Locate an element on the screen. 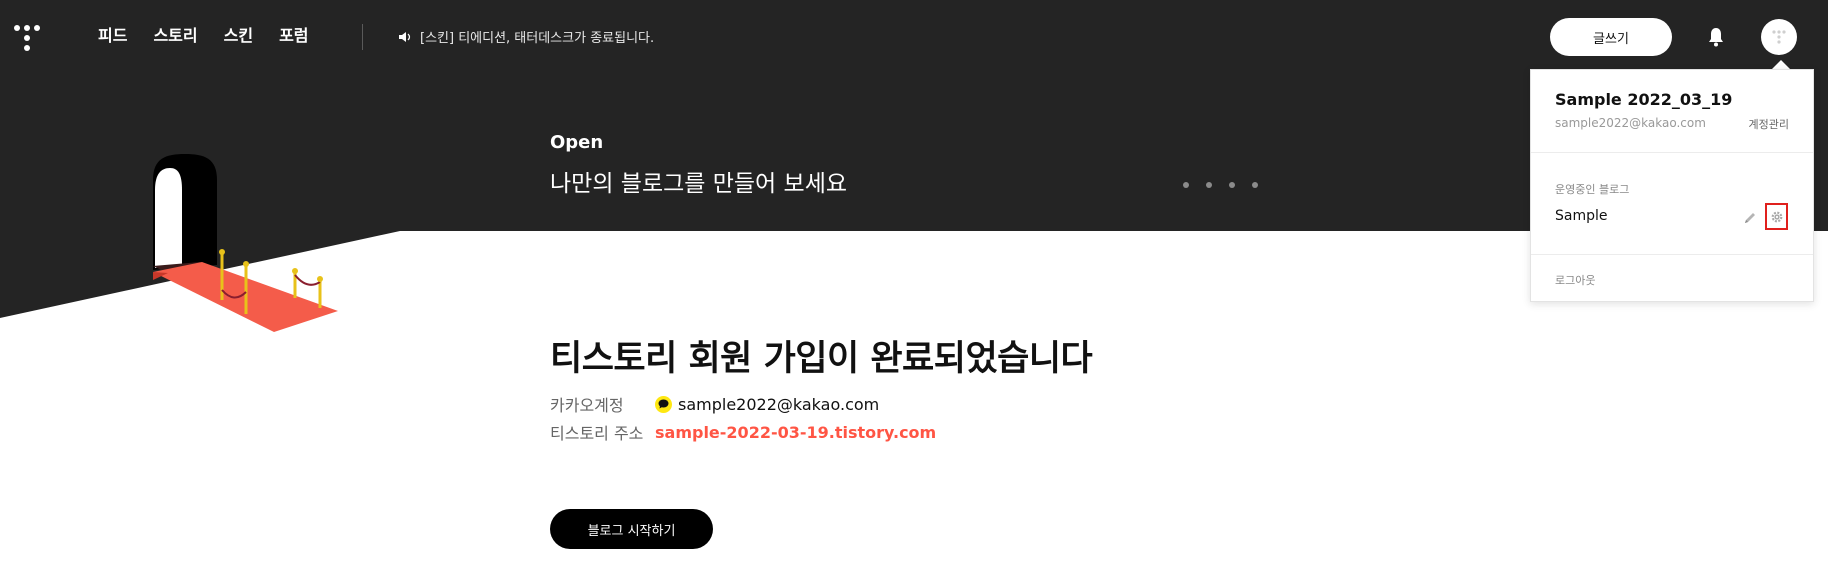 The width and height of the screenshot is (1828, 583). profile-icon is located at coordinates (1779, 37).